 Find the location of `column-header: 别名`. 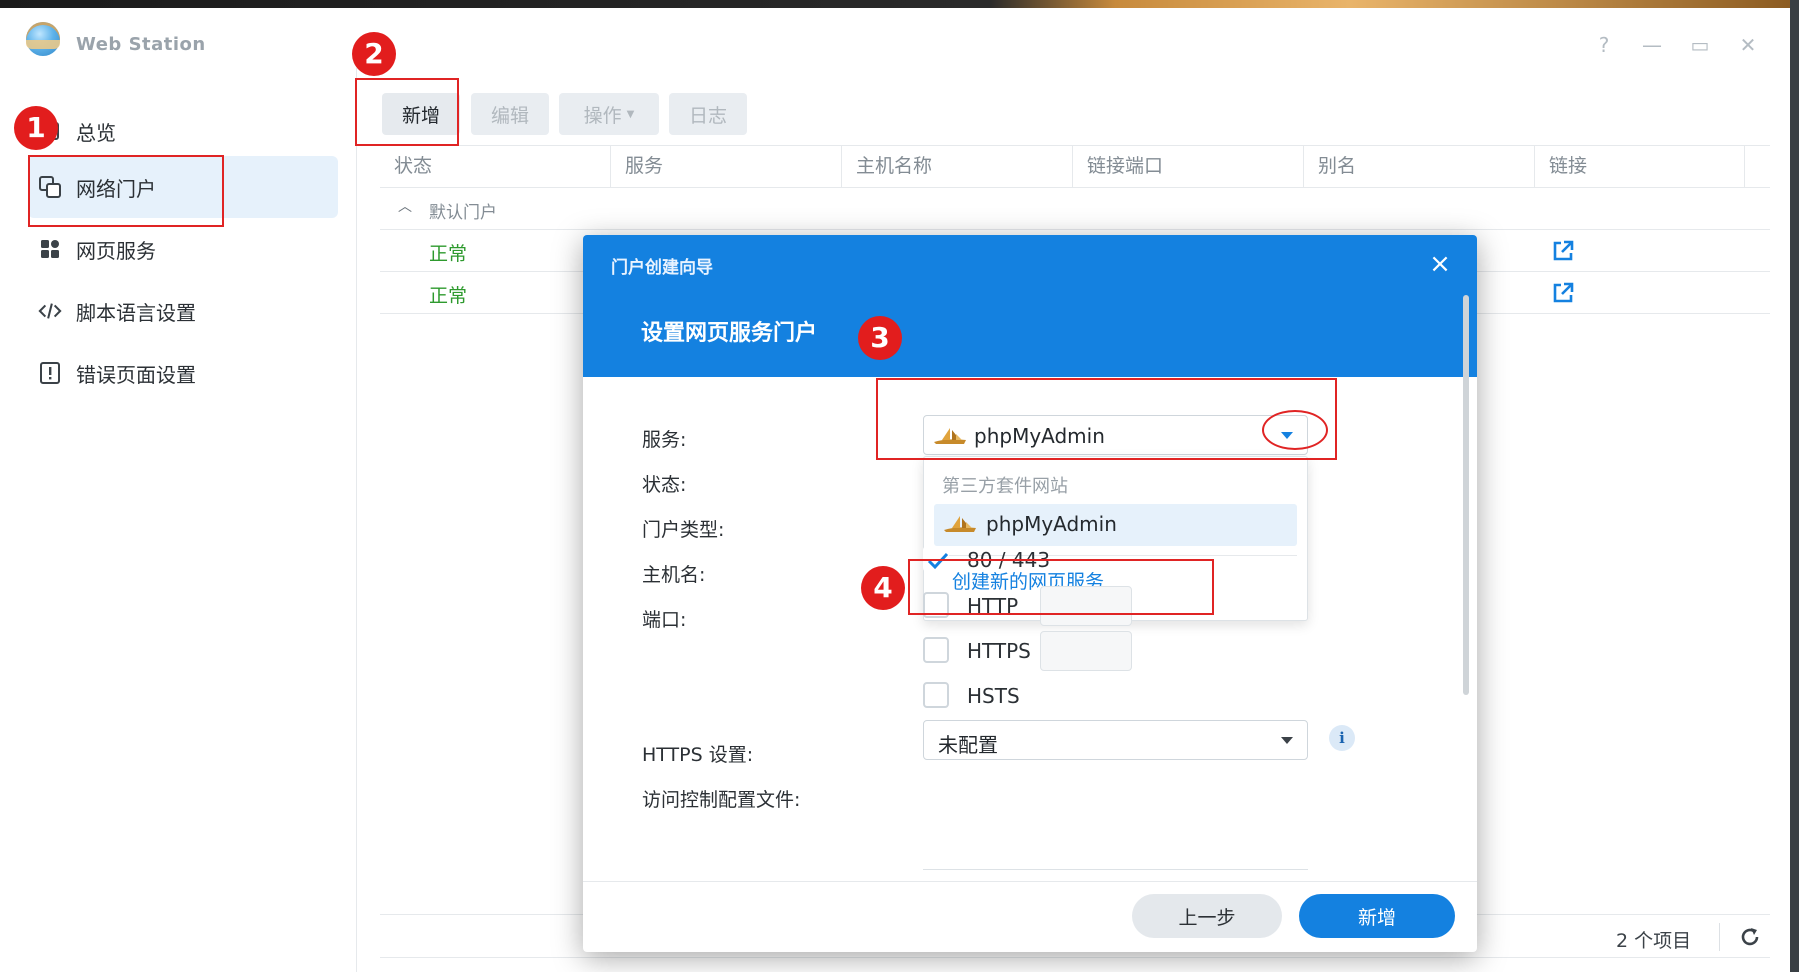

column-header: 别名 is located at coordinates (1419, 166).